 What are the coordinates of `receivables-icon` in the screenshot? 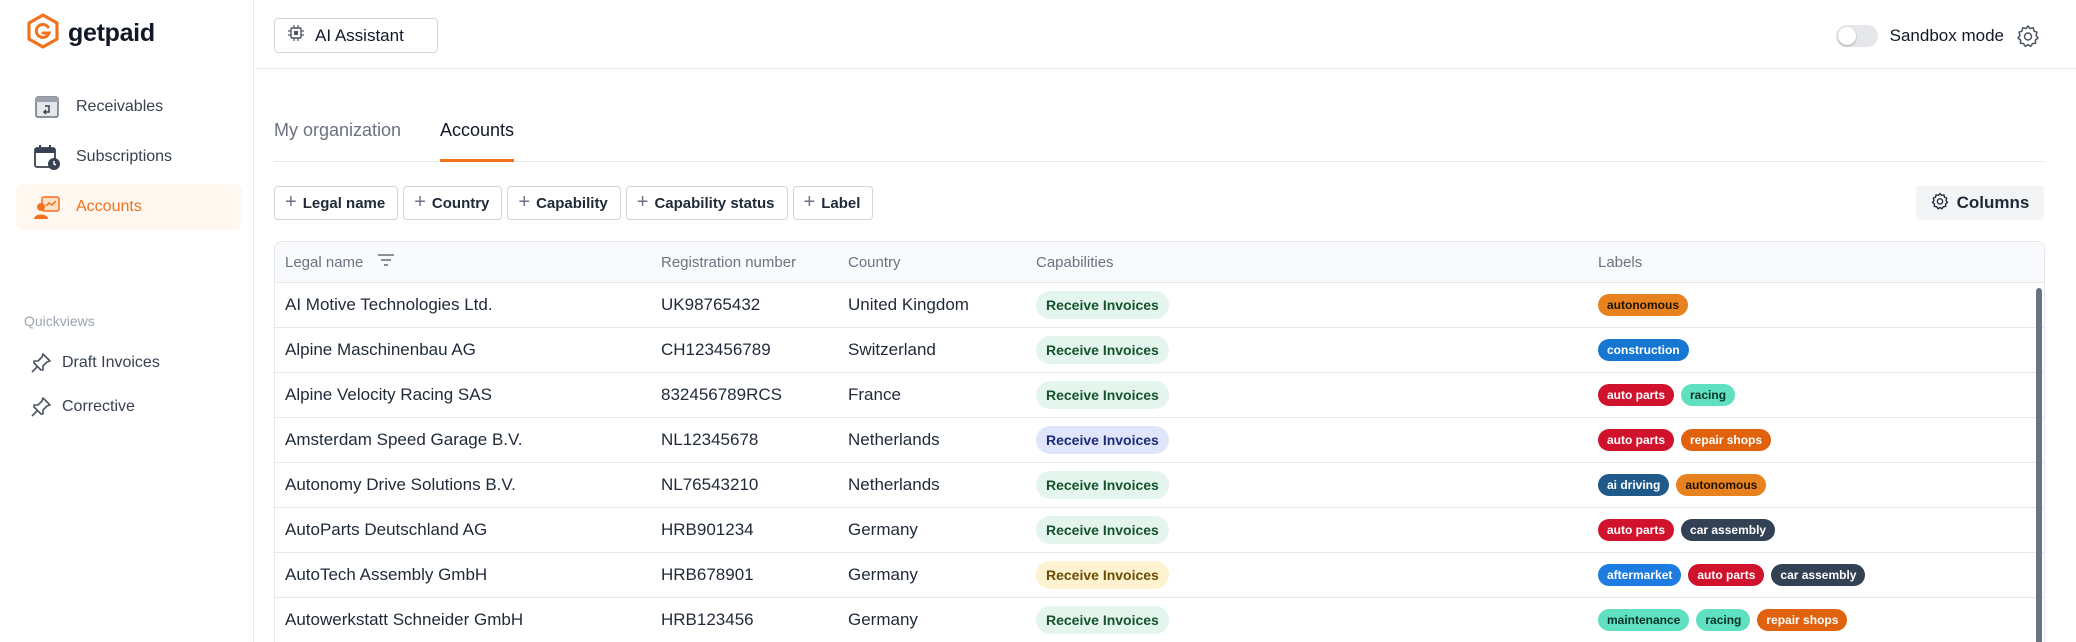 It's located at (47, 107).